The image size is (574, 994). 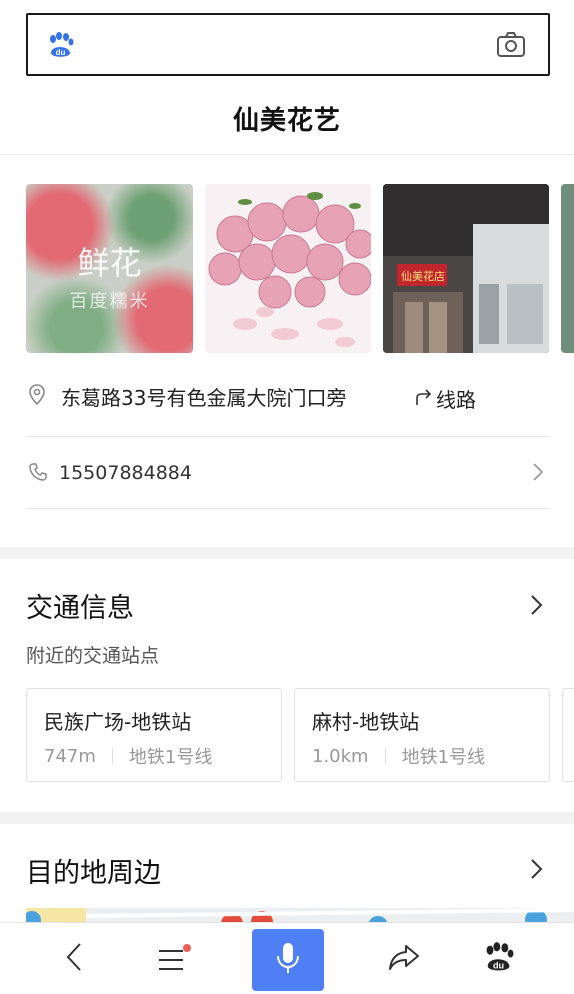 What do you see at coordinates (424, 398) in the screenshot?
I see `route-icon` at bounding box center [424, 398].